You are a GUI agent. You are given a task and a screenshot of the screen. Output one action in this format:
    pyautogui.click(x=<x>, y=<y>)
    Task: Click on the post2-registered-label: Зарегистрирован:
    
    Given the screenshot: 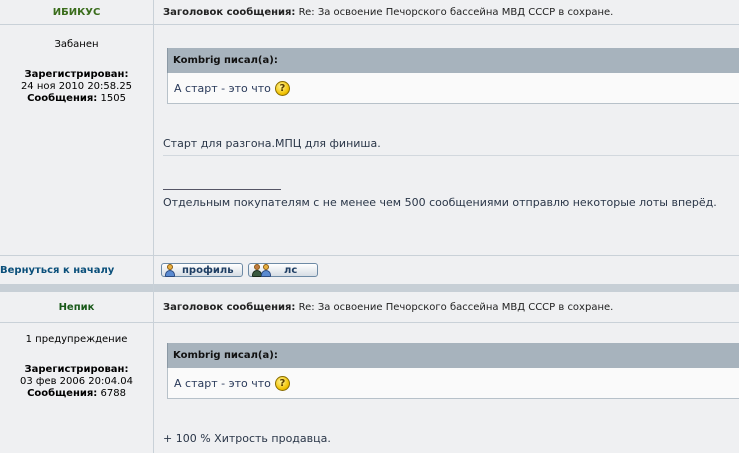 What is the action you would take?
    pyautogui.click(x=76, y=369)
    